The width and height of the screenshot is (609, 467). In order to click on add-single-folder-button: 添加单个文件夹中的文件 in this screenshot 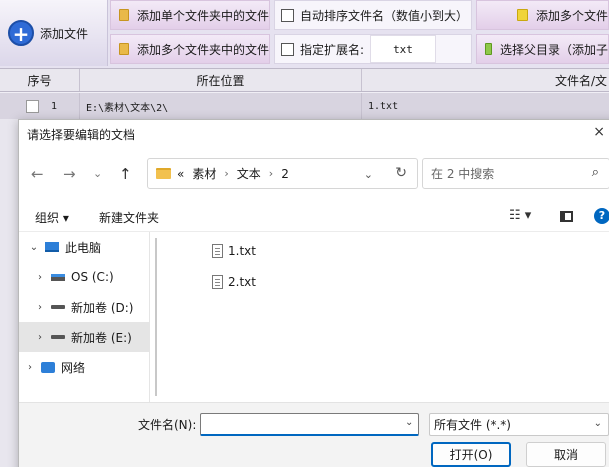, I will do `click(190, 15)`.